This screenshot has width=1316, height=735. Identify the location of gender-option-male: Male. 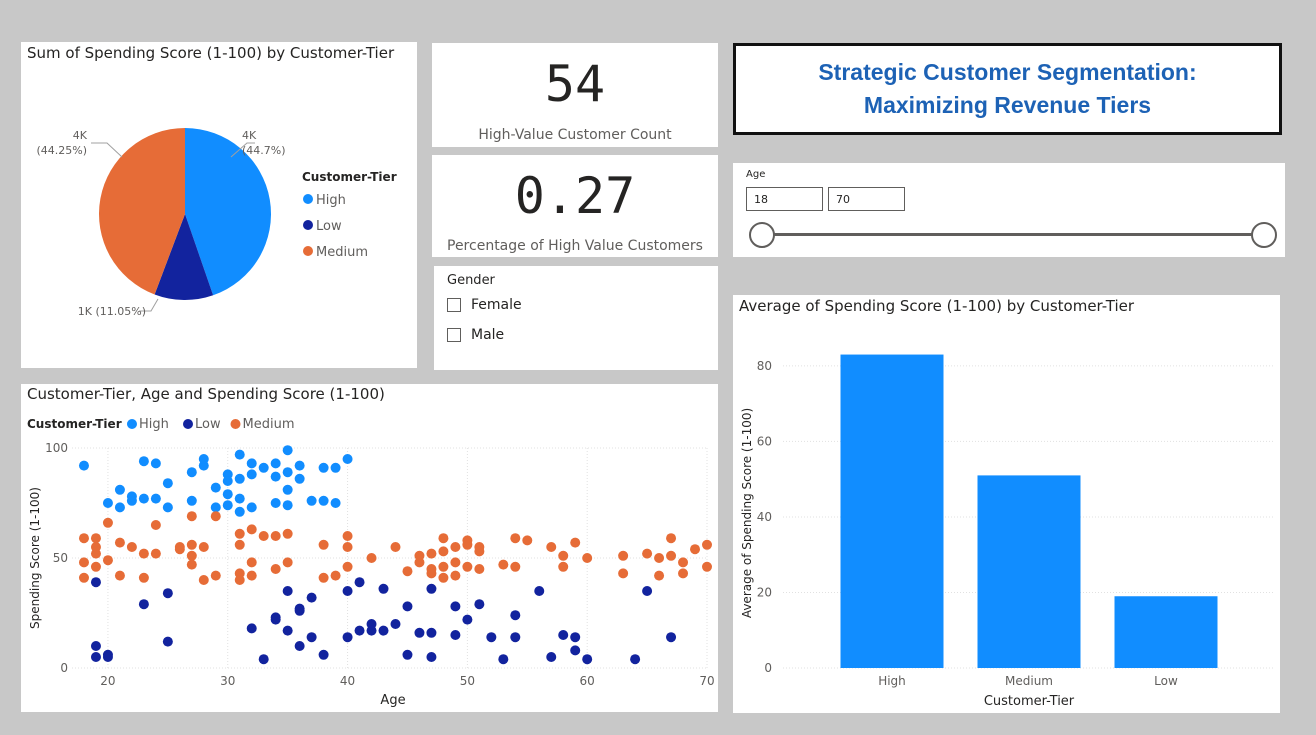
(475, 335).